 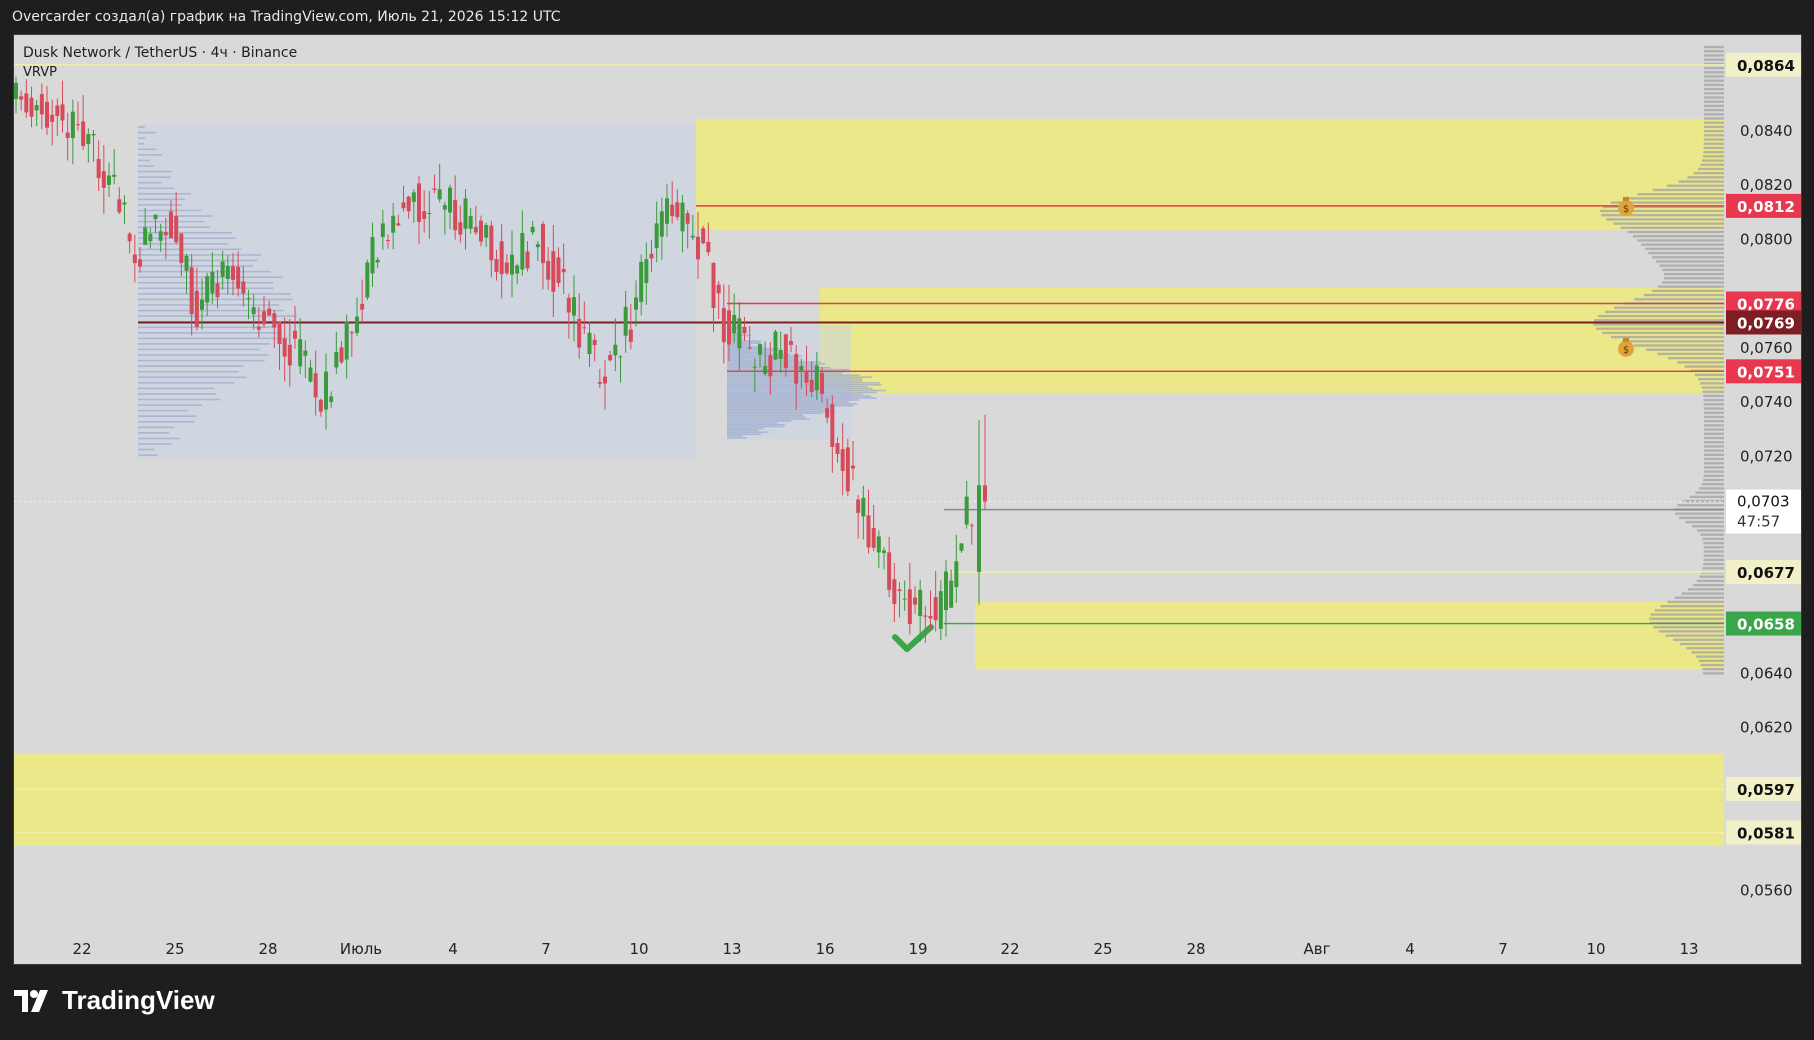 I want to click on price-axis-tick: 0,0640, so click(x=1766, y=673).